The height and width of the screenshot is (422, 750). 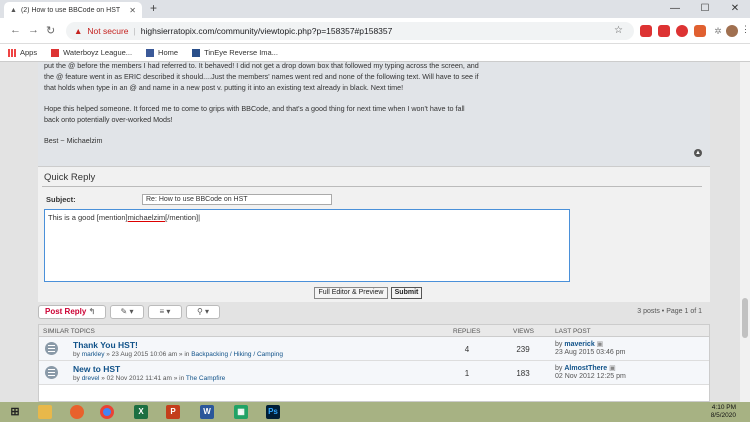 What do you see at coordinates (73, 10) in the screenshot?
I see `browser-tab: ▲ (2) How to use BBCode on HST ✕` at bounding box center [73, 10].